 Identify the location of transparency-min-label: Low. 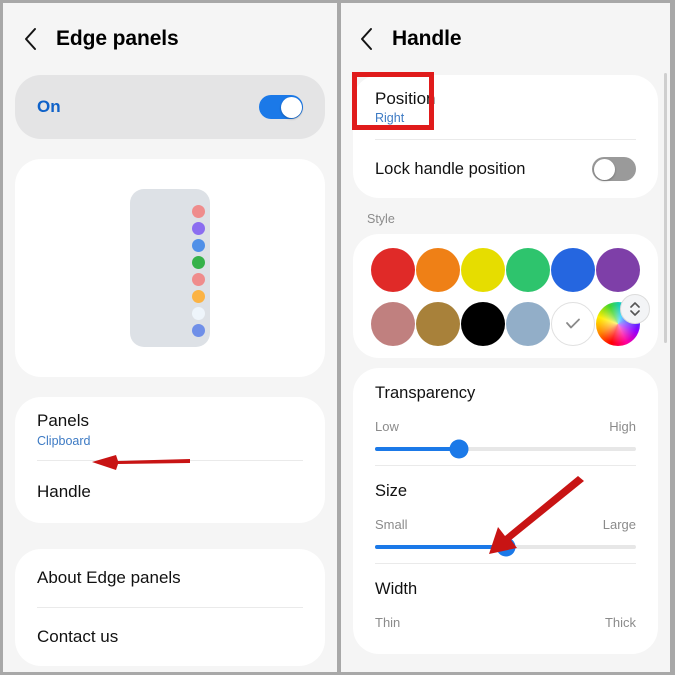
(387, 426).